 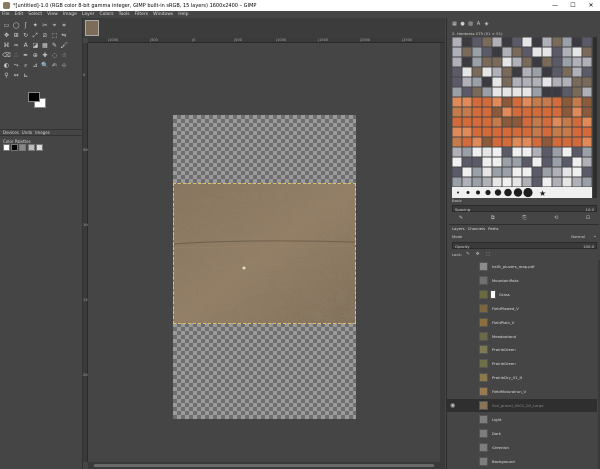 I want to click on round-brush-thumbnail, so click(x=468, y=192).